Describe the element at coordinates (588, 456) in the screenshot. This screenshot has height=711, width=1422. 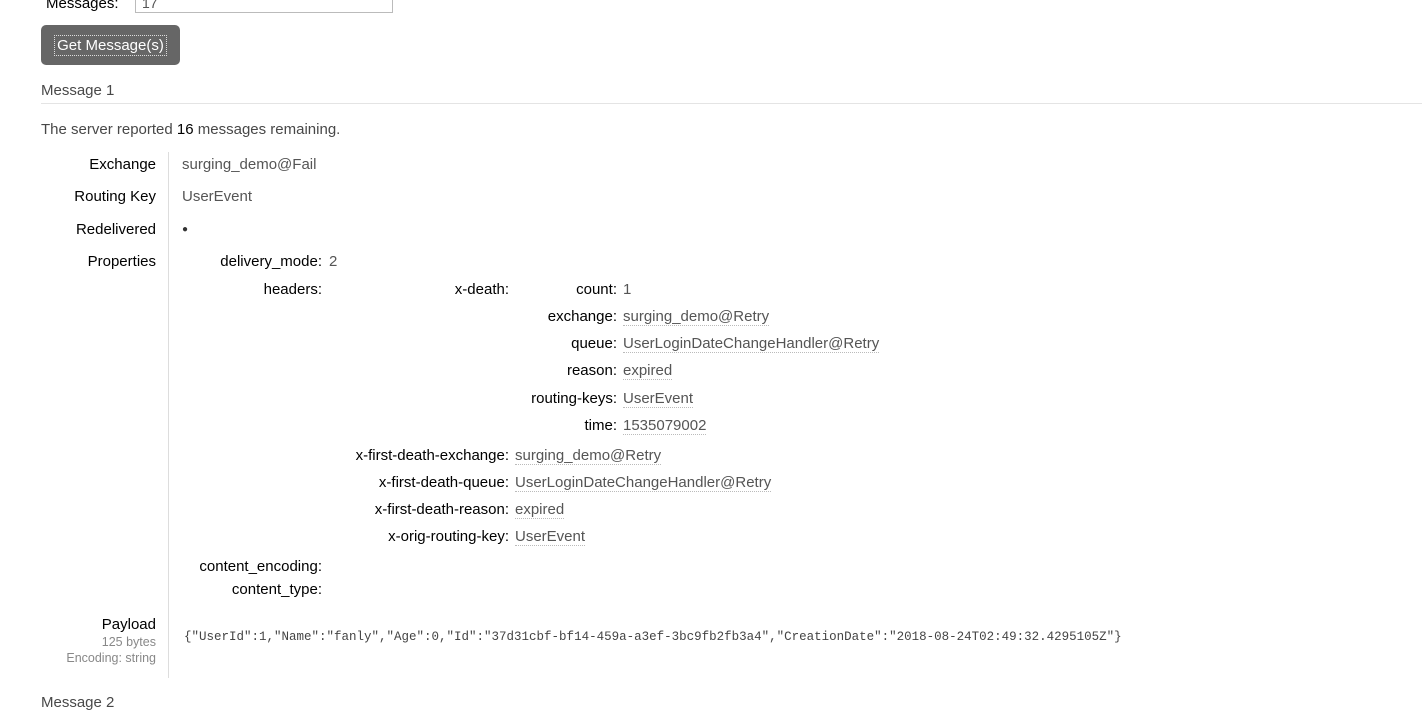
I see `x-first-death-exchange-value: surging_demo@Retry` at that location.